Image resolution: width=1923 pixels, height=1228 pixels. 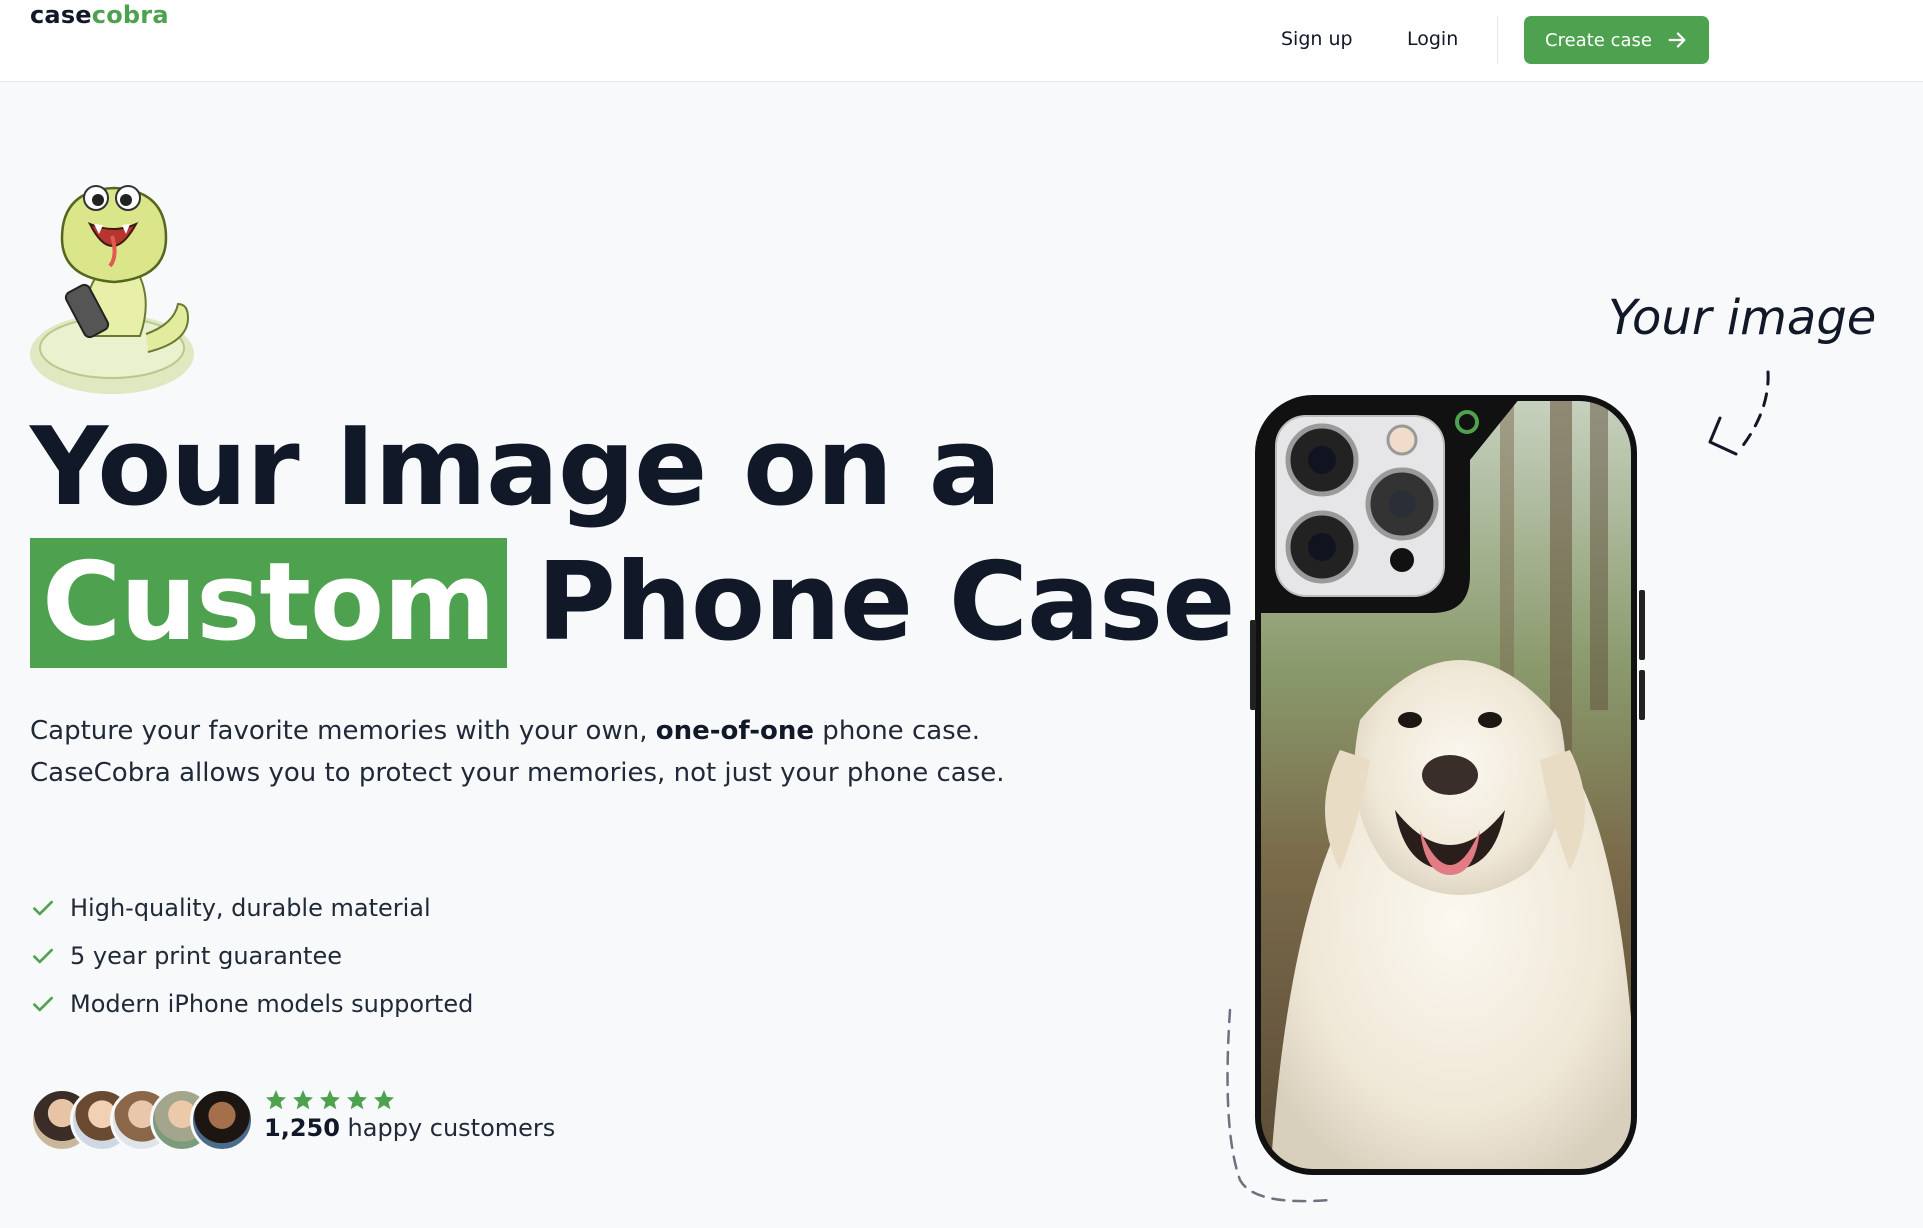 I want to click on nav-divider, so click(x=1497, y=40).